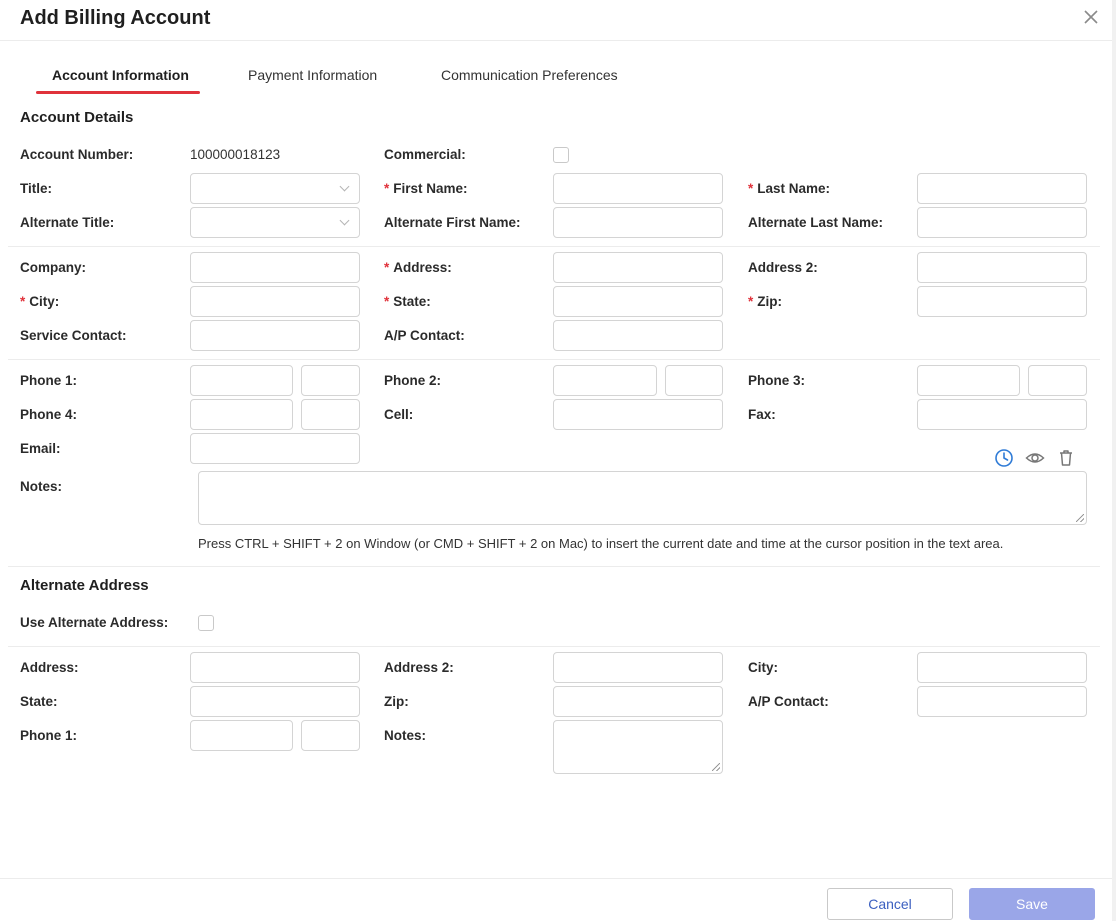  I want to click on phone1-label: Phone 1:, so click(49, 380).